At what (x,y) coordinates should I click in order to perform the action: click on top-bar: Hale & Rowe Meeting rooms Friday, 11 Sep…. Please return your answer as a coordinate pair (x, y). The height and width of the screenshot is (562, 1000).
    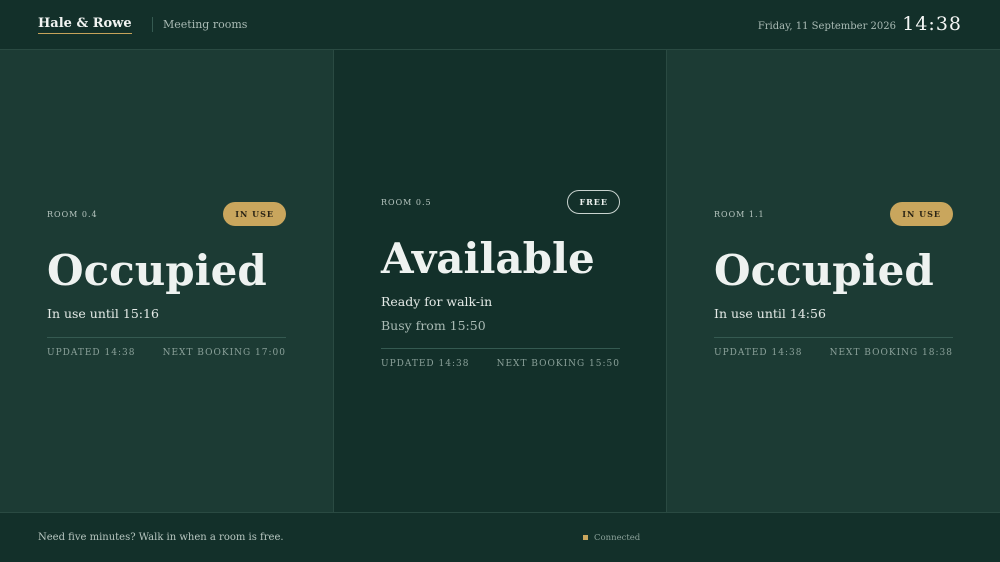
    Looking at the image, I should click on (500, 25).